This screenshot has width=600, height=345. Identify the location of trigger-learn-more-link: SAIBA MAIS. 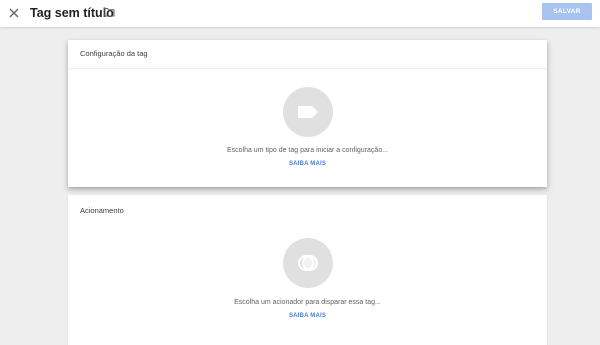
(307, 316).